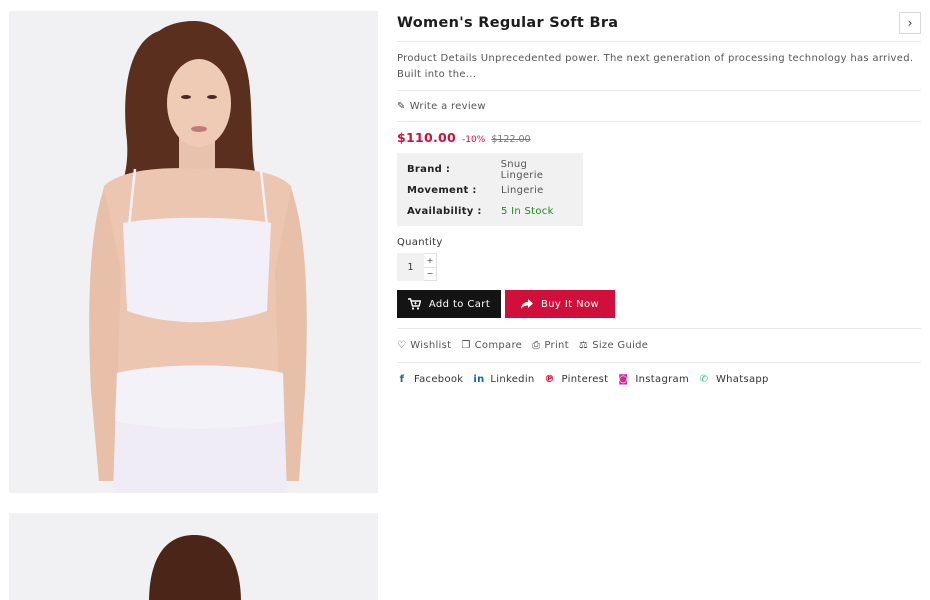 The width and height of the screenshot is (930, 600). I want to click on spec-row-movement: Movement : Lingerie, so click(490, 190).